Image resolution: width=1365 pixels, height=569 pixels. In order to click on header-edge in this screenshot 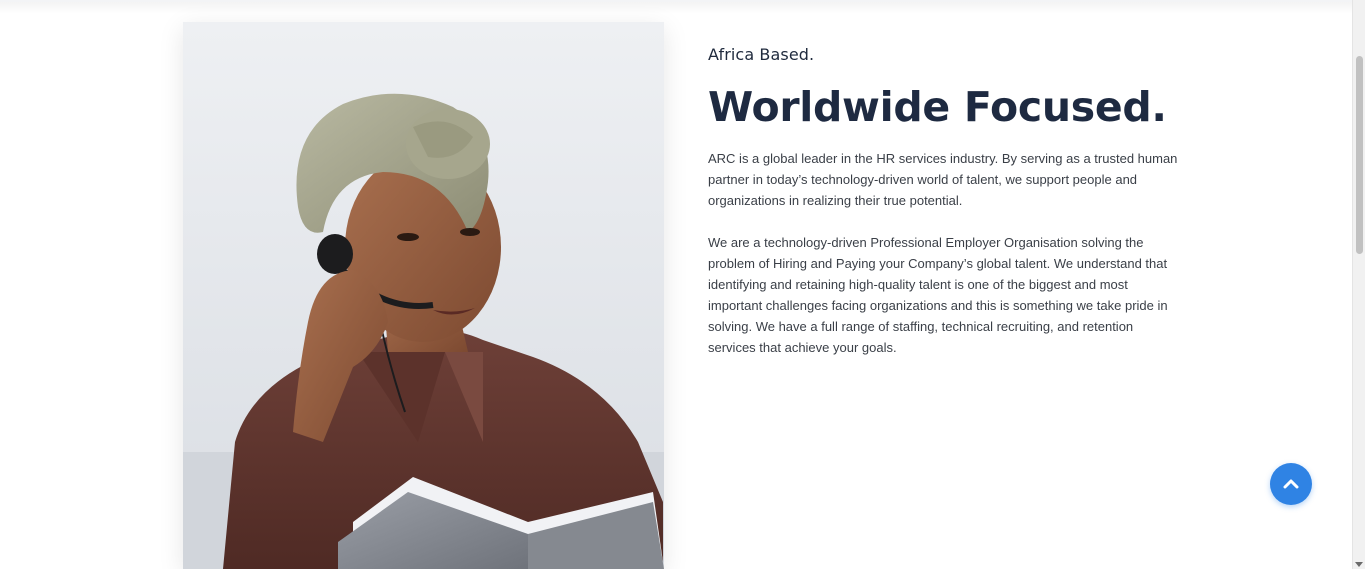, I will do `click(676, 1)`.